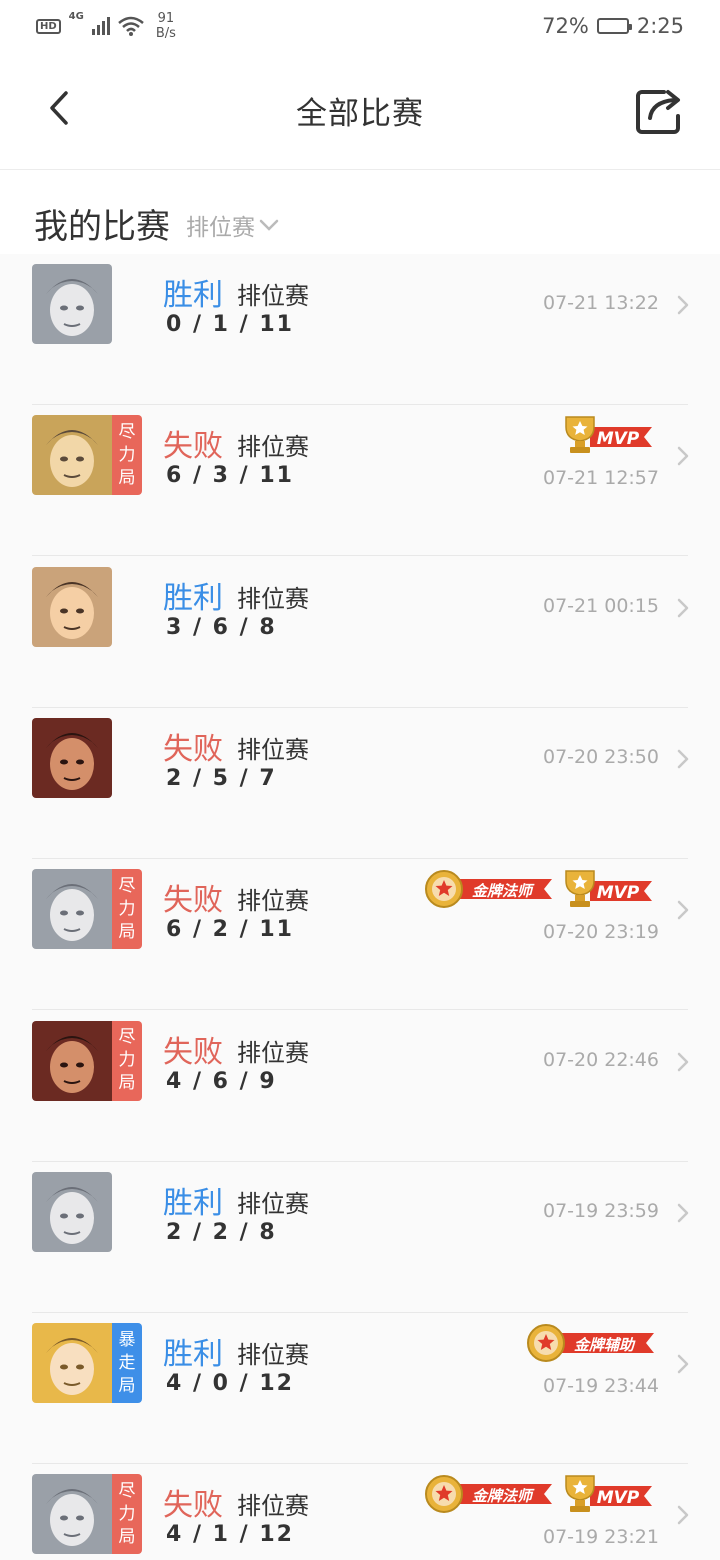  I want to click on mode-filter-dropdown: 排位赛, so click(232, 225).